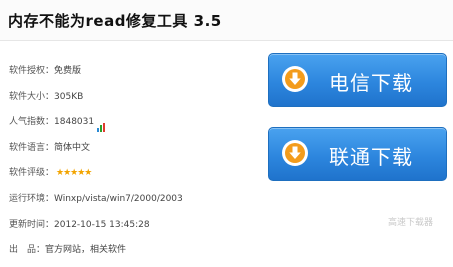  I want to click on rating-key: 软件评级：, so click(32, 173).